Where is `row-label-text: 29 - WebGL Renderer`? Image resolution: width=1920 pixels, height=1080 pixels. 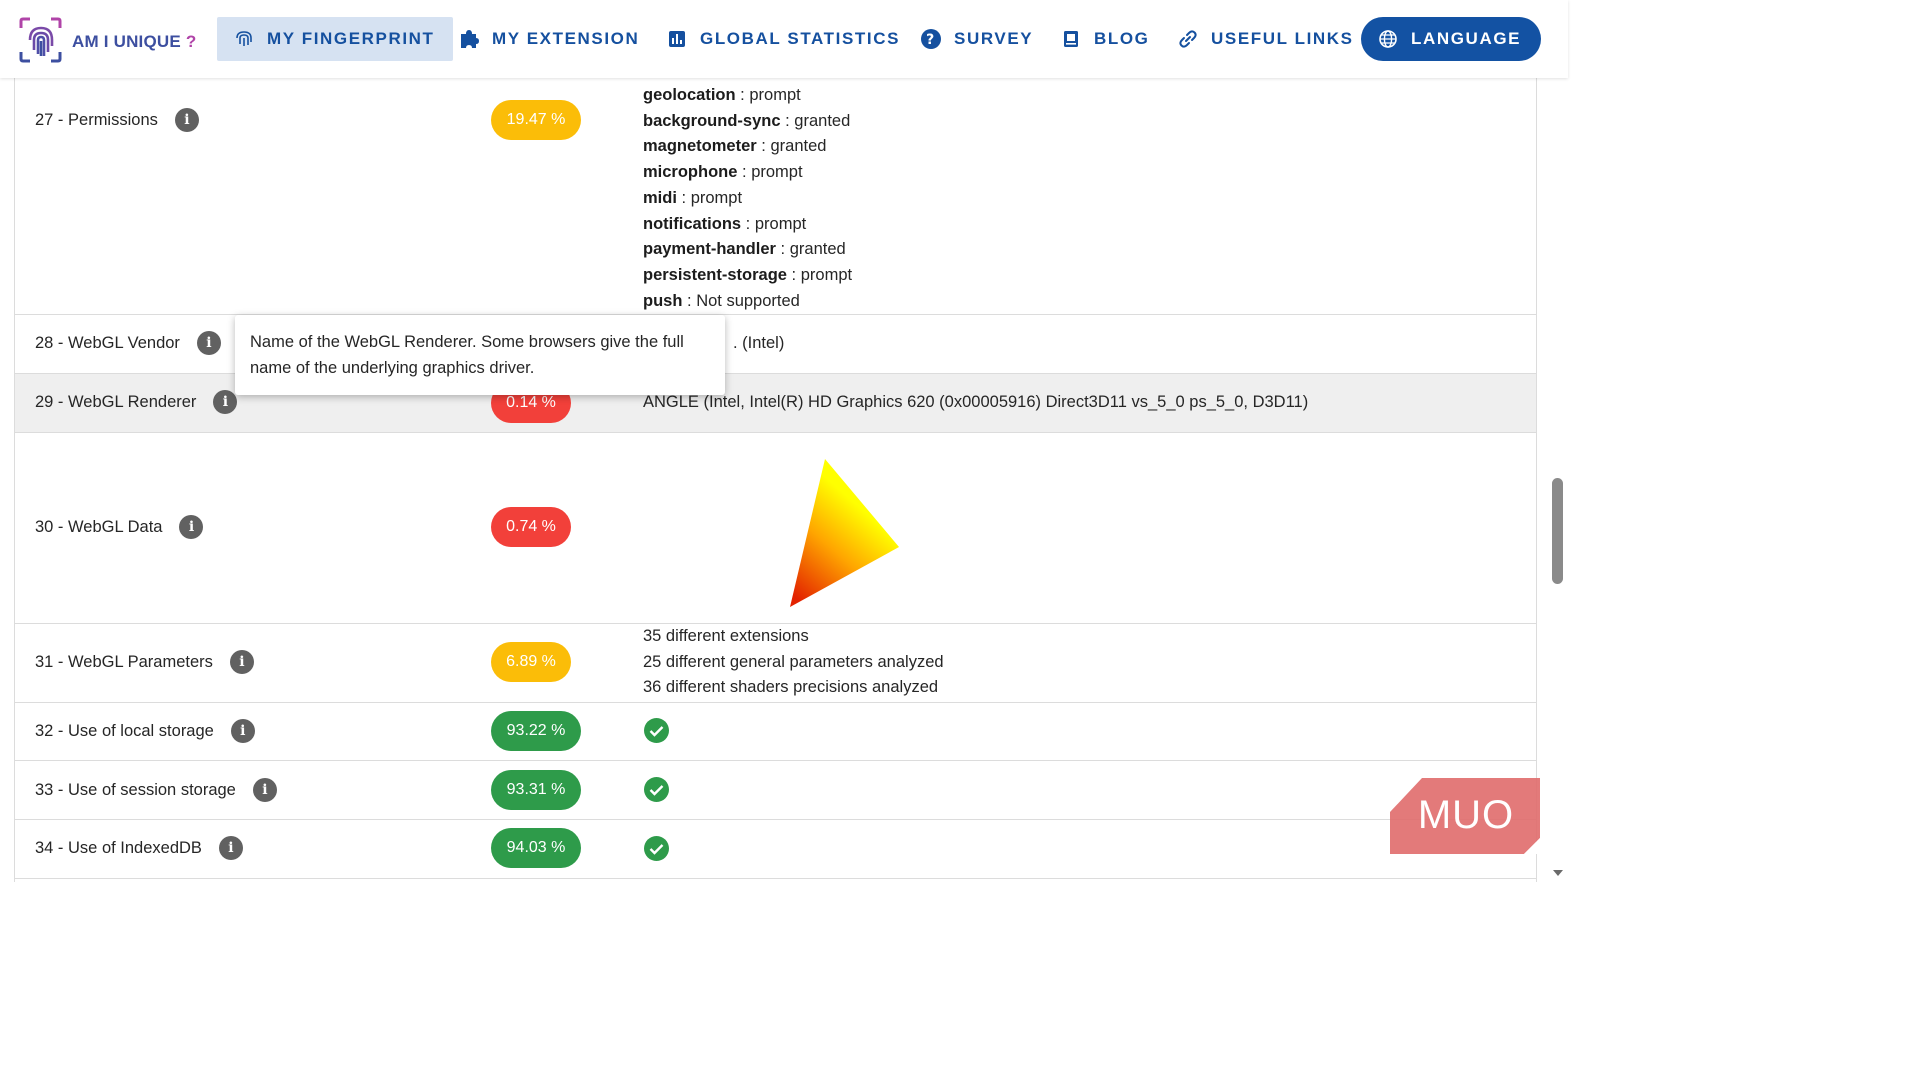 row-label-text: 29 - WebGL Renderer is located at coordinates (116, 401).